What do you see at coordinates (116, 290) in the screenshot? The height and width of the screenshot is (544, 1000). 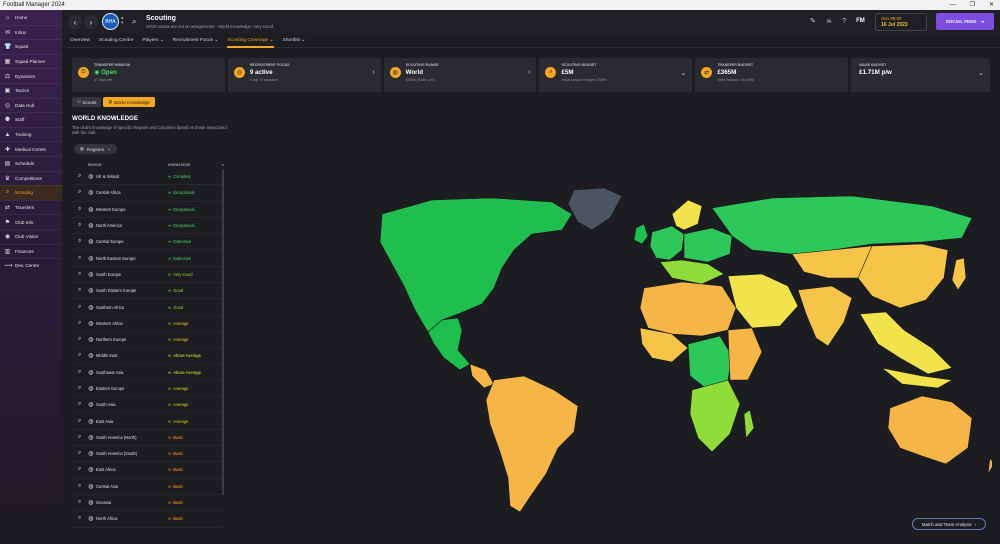 I see `region-name: South Eastern Europe` at bounding box center [116, 290].